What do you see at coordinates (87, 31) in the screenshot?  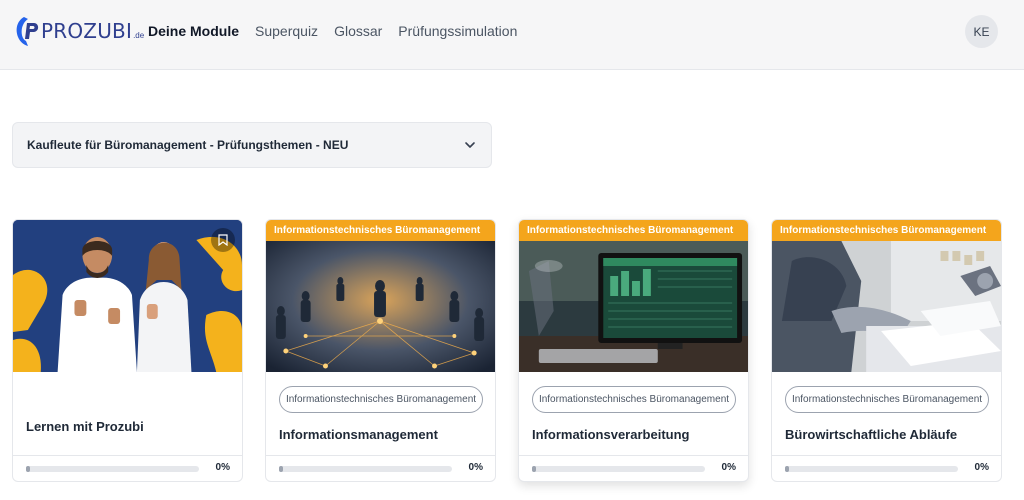 I see `logo-text: PROZUBI` at bounding box center [87, 31].